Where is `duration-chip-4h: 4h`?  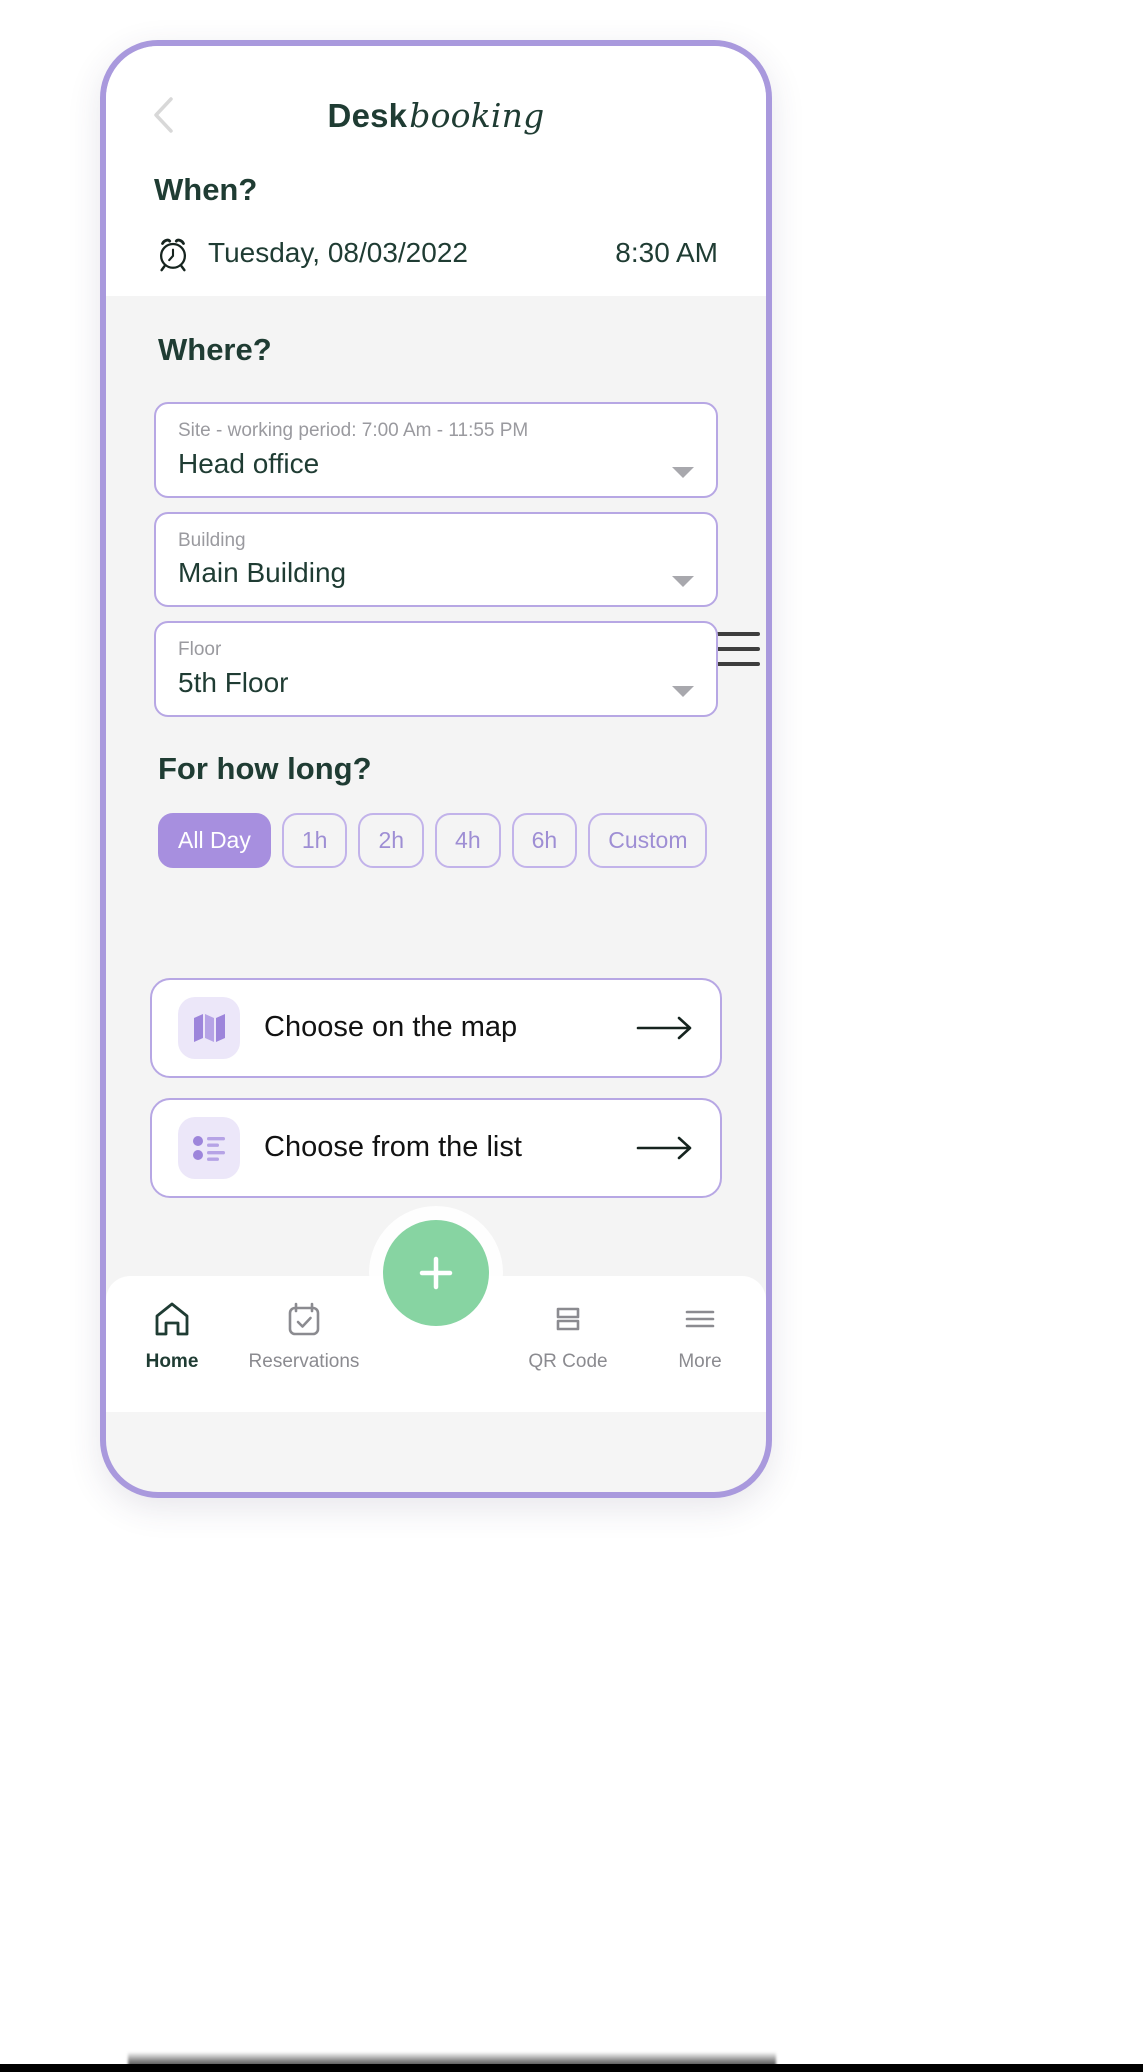 duration-chip-4h: 4h is located at coordinates (468, 840).